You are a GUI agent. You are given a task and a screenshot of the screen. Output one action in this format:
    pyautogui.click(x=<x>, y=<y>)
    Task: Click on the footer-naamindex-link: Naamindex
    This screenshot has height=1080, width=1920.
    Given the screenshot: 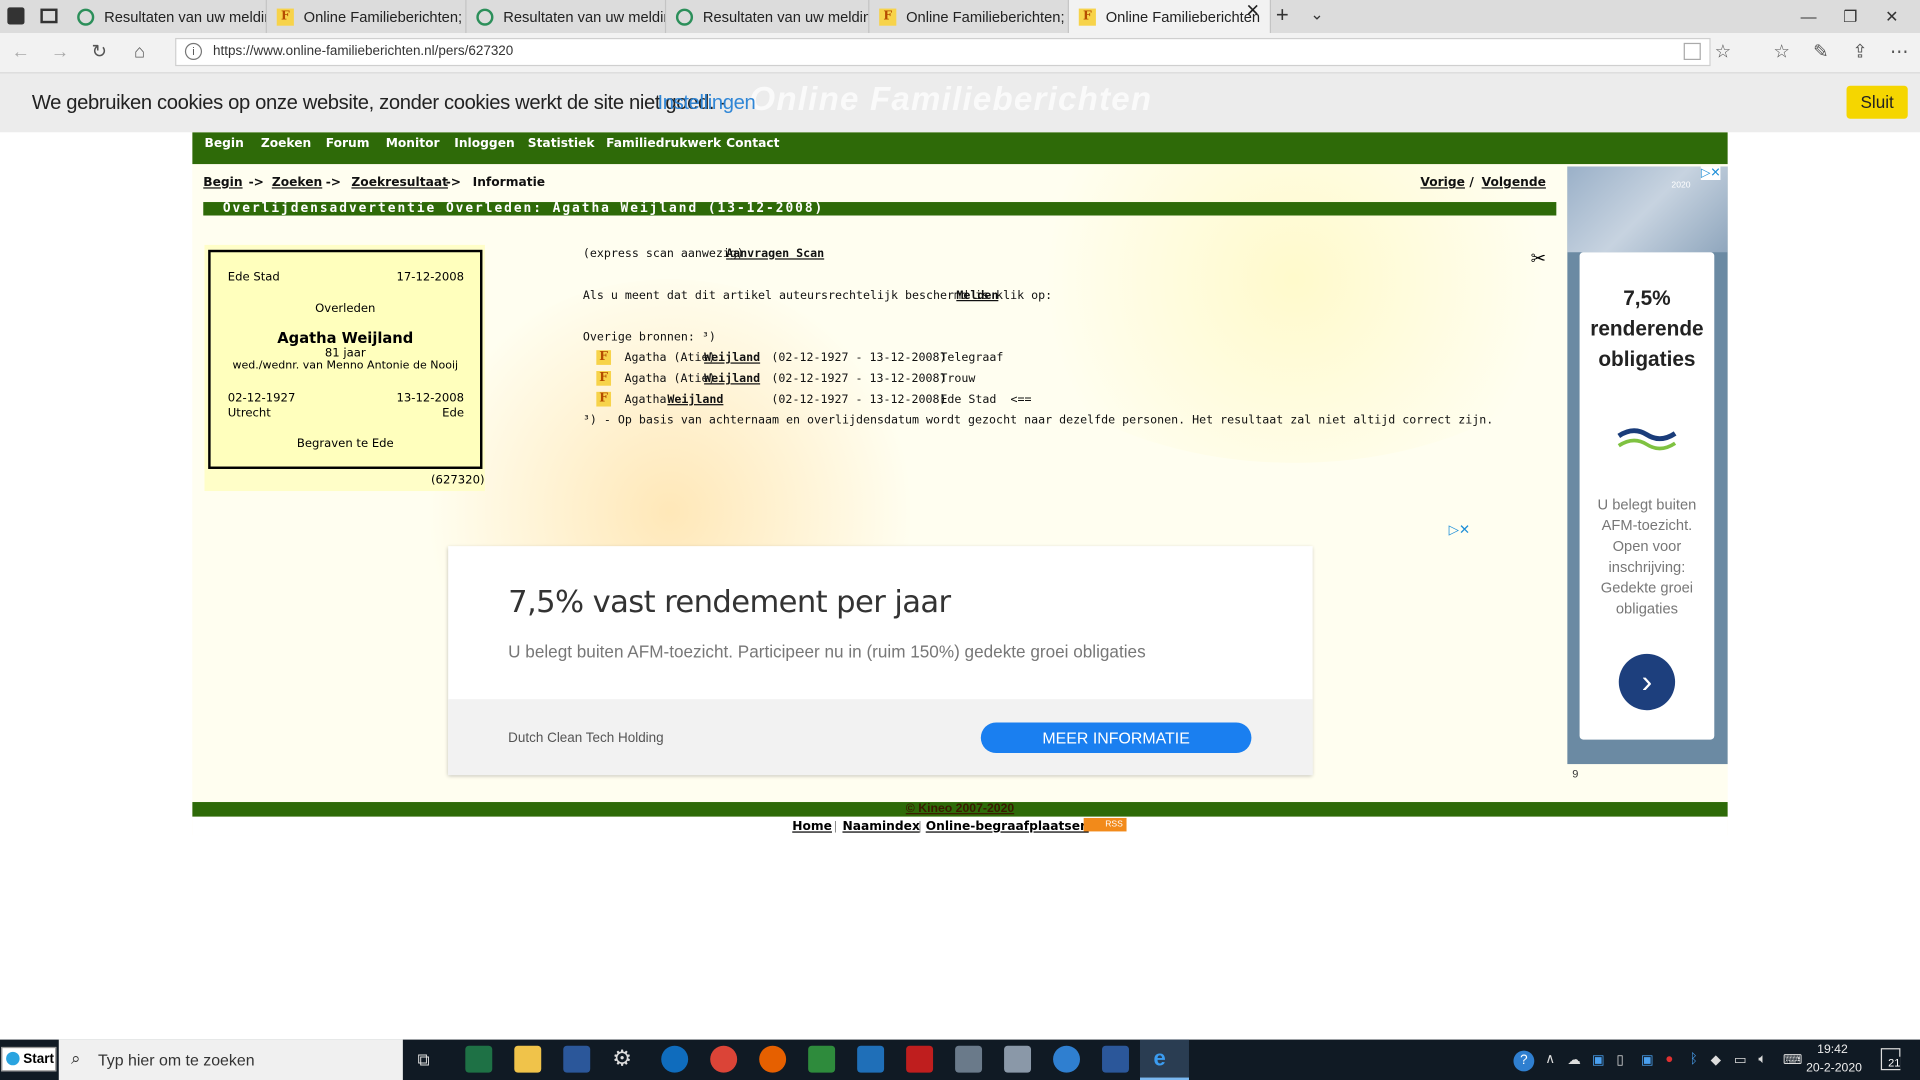 What is the action you would take?
    pyautogui.click(x=880, y=826)
    